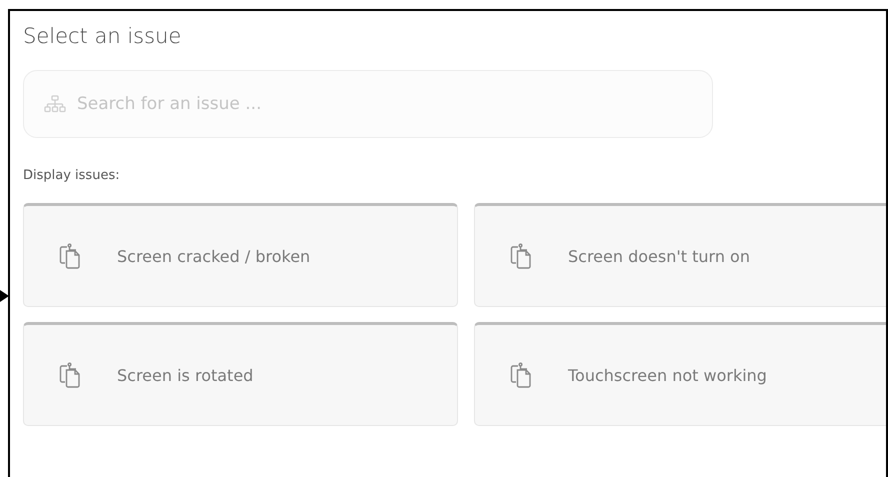  What do you see at coordinates (72, 175) in the screenshot?
I see `section-label: Display issues:` at bounding box center [72, 175].